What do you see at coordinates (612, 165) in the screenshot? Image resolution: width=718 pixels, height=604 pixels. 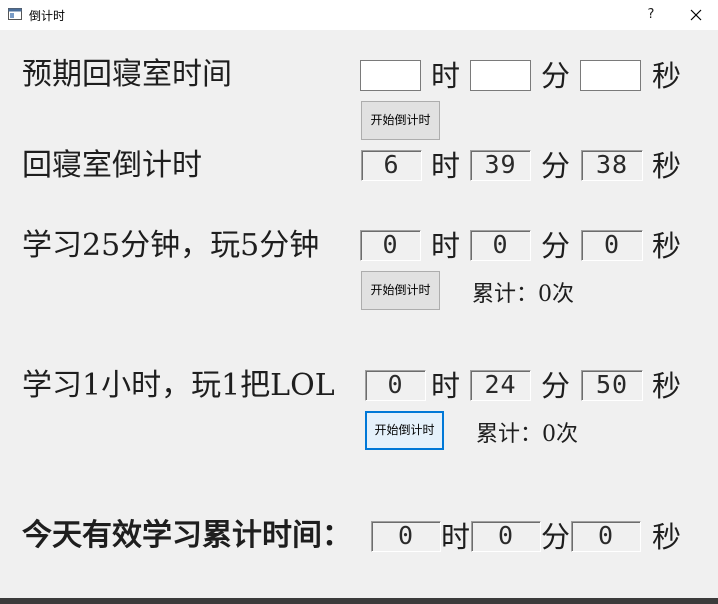 I see `dorm-countdown-seconds-display: 38` at bounding box center [612, 165].